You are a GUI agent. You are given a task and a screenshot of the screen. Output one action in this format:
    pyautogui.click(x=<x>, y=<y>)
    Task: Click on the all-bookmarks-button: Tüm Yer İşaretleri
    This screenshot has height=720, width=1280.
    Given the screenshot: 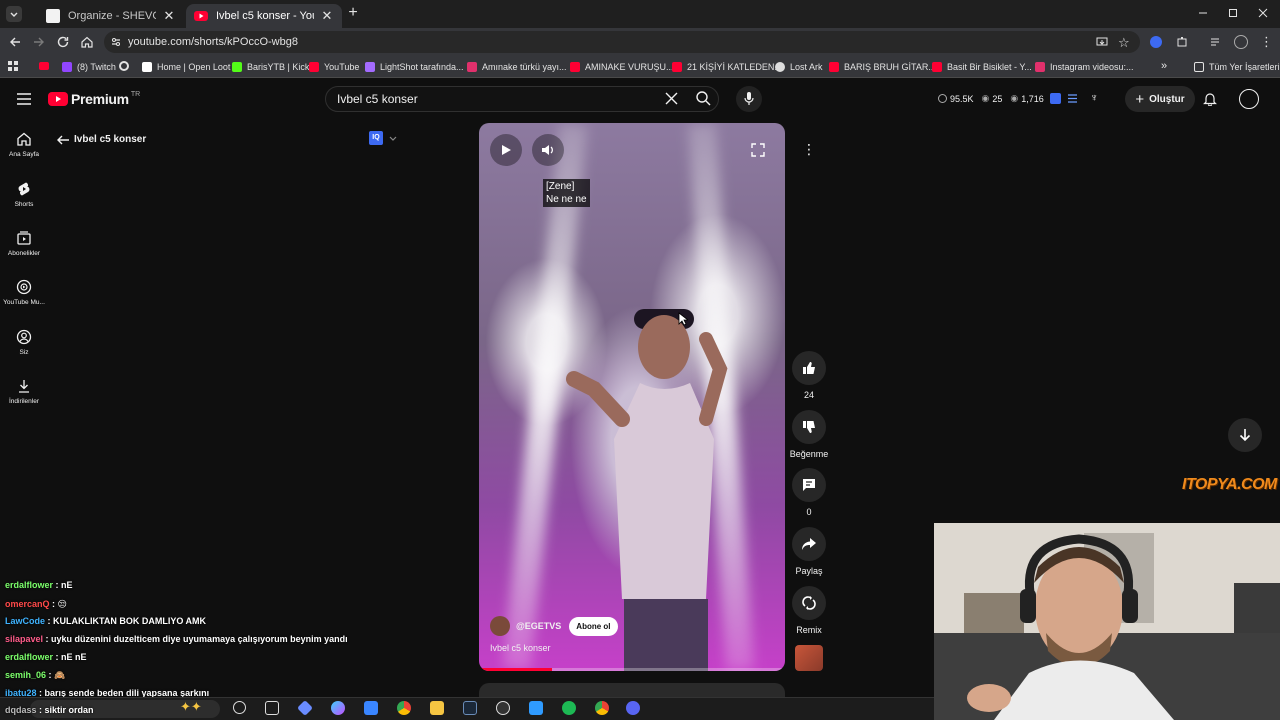 What is the action you would take?
    pyautogui.click(x=1237, y=67)
    